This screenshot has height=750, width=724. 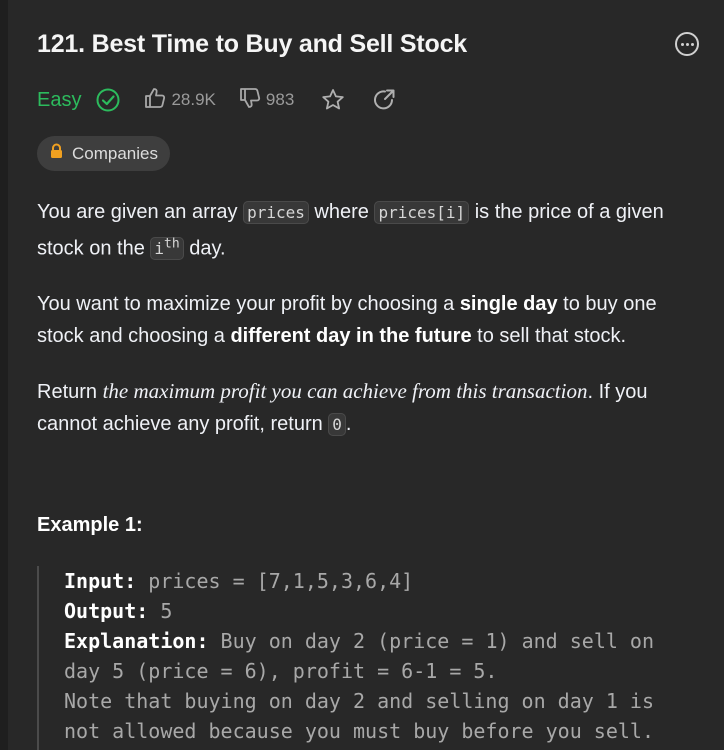 I want to click on code-prices-i: prices[i], so click(x=422, y=212).